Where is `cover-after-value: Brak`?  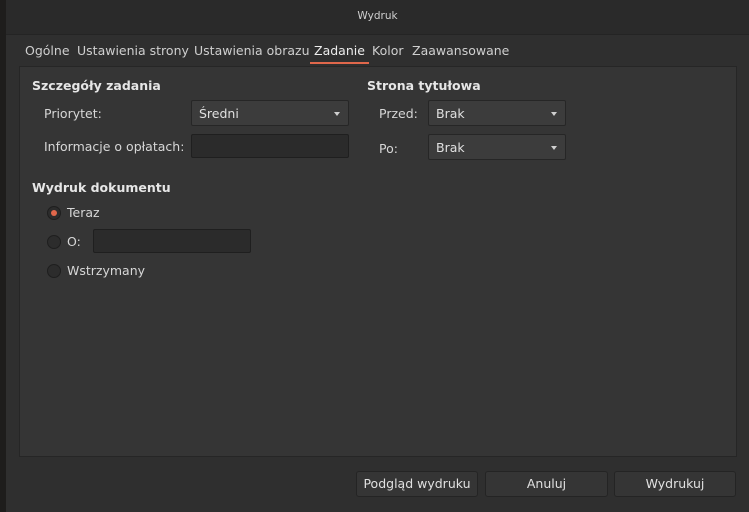 cover-after-value: Brak is located at coordinates (450, 147).